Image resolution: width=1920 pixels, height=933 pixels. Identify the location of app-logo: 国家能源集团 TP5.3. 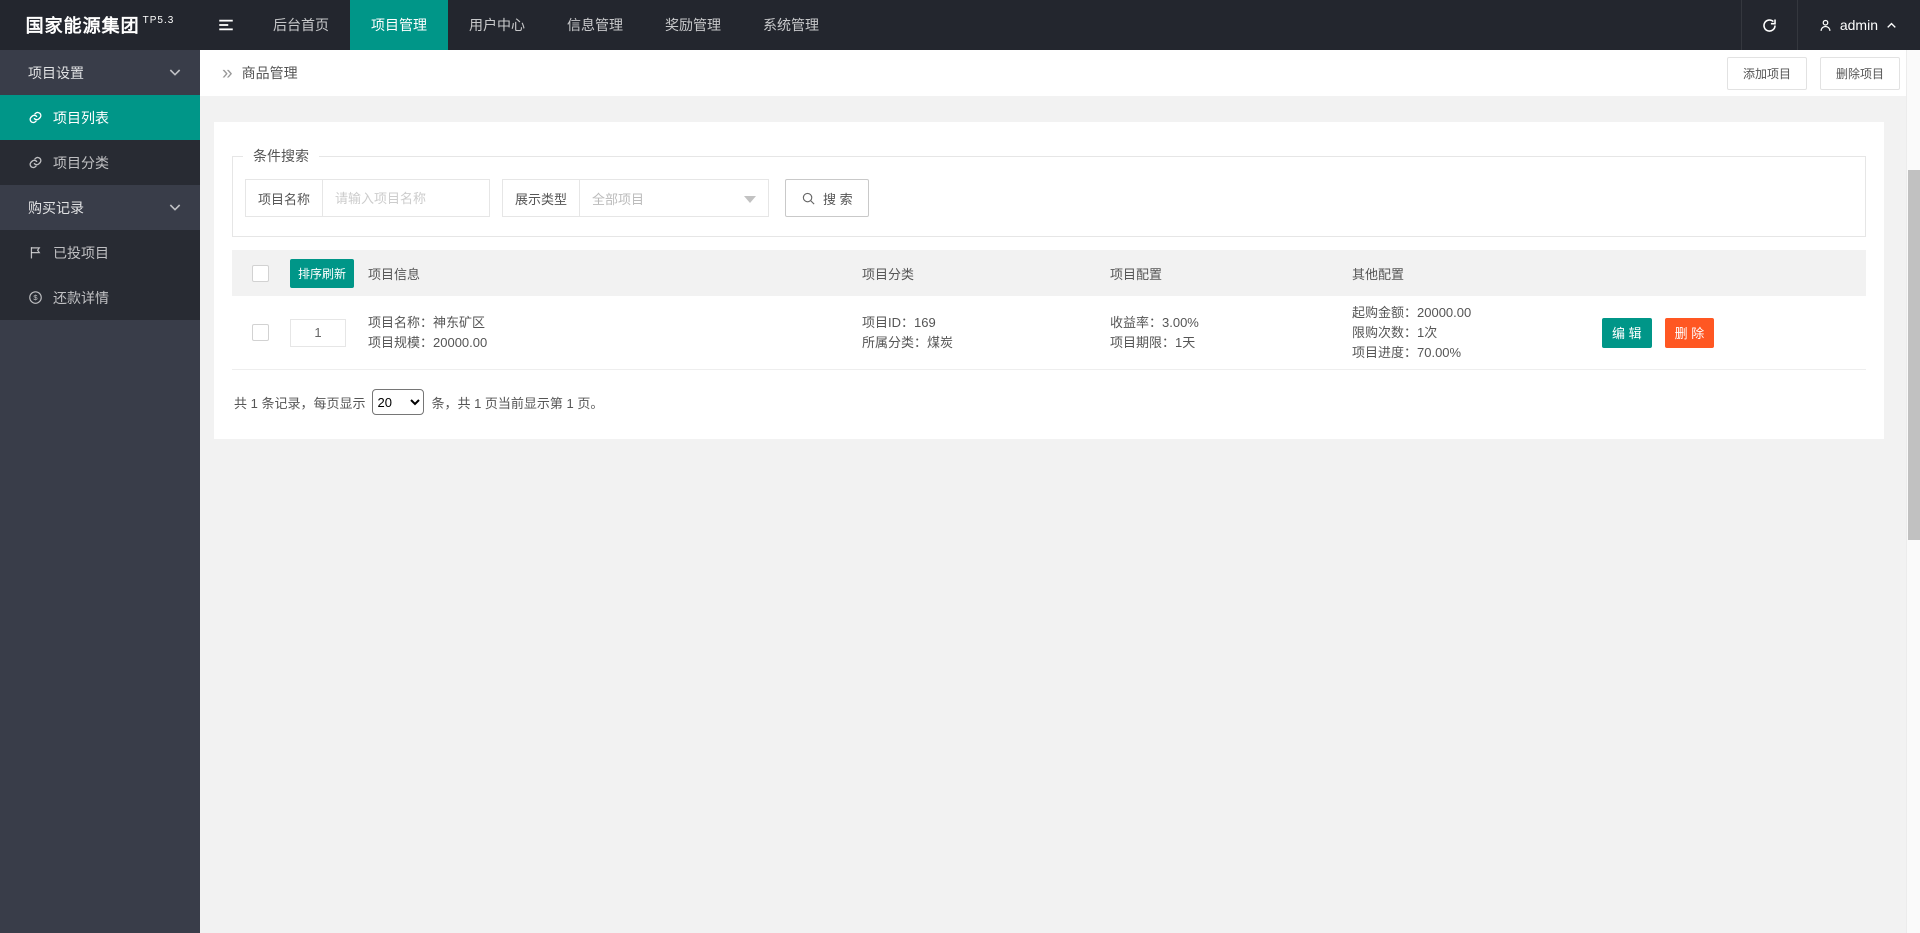
(100, 25).